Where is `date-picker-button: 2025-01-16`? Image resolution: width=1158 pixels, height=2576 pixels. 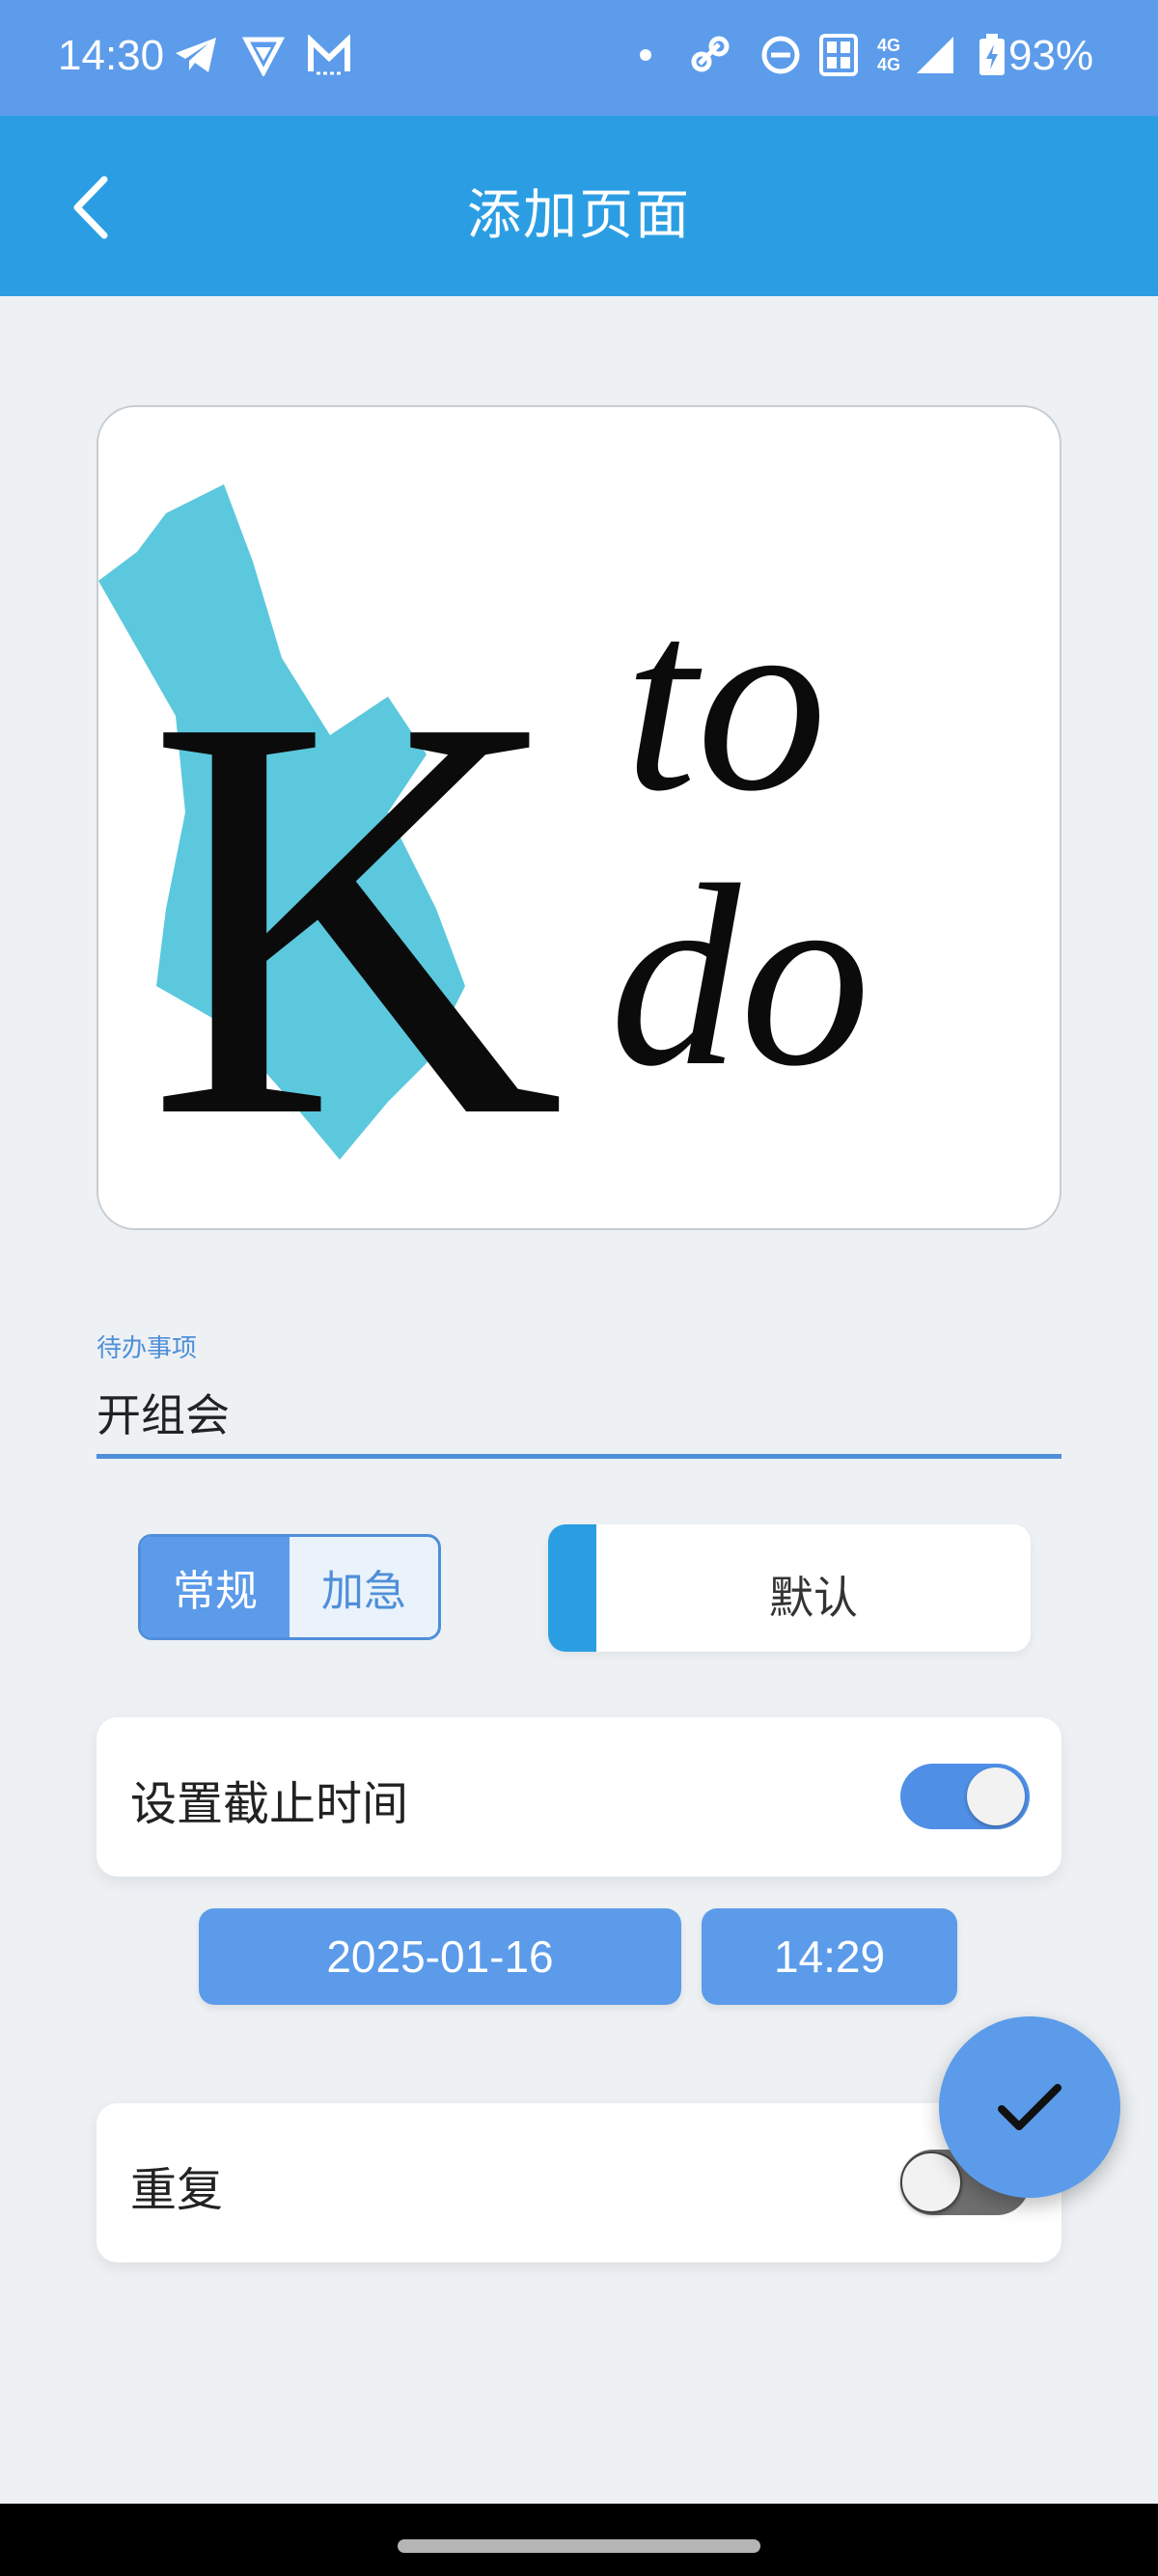
date-picker-button: 2025-01-16 is located at coordinates (440, 1956).